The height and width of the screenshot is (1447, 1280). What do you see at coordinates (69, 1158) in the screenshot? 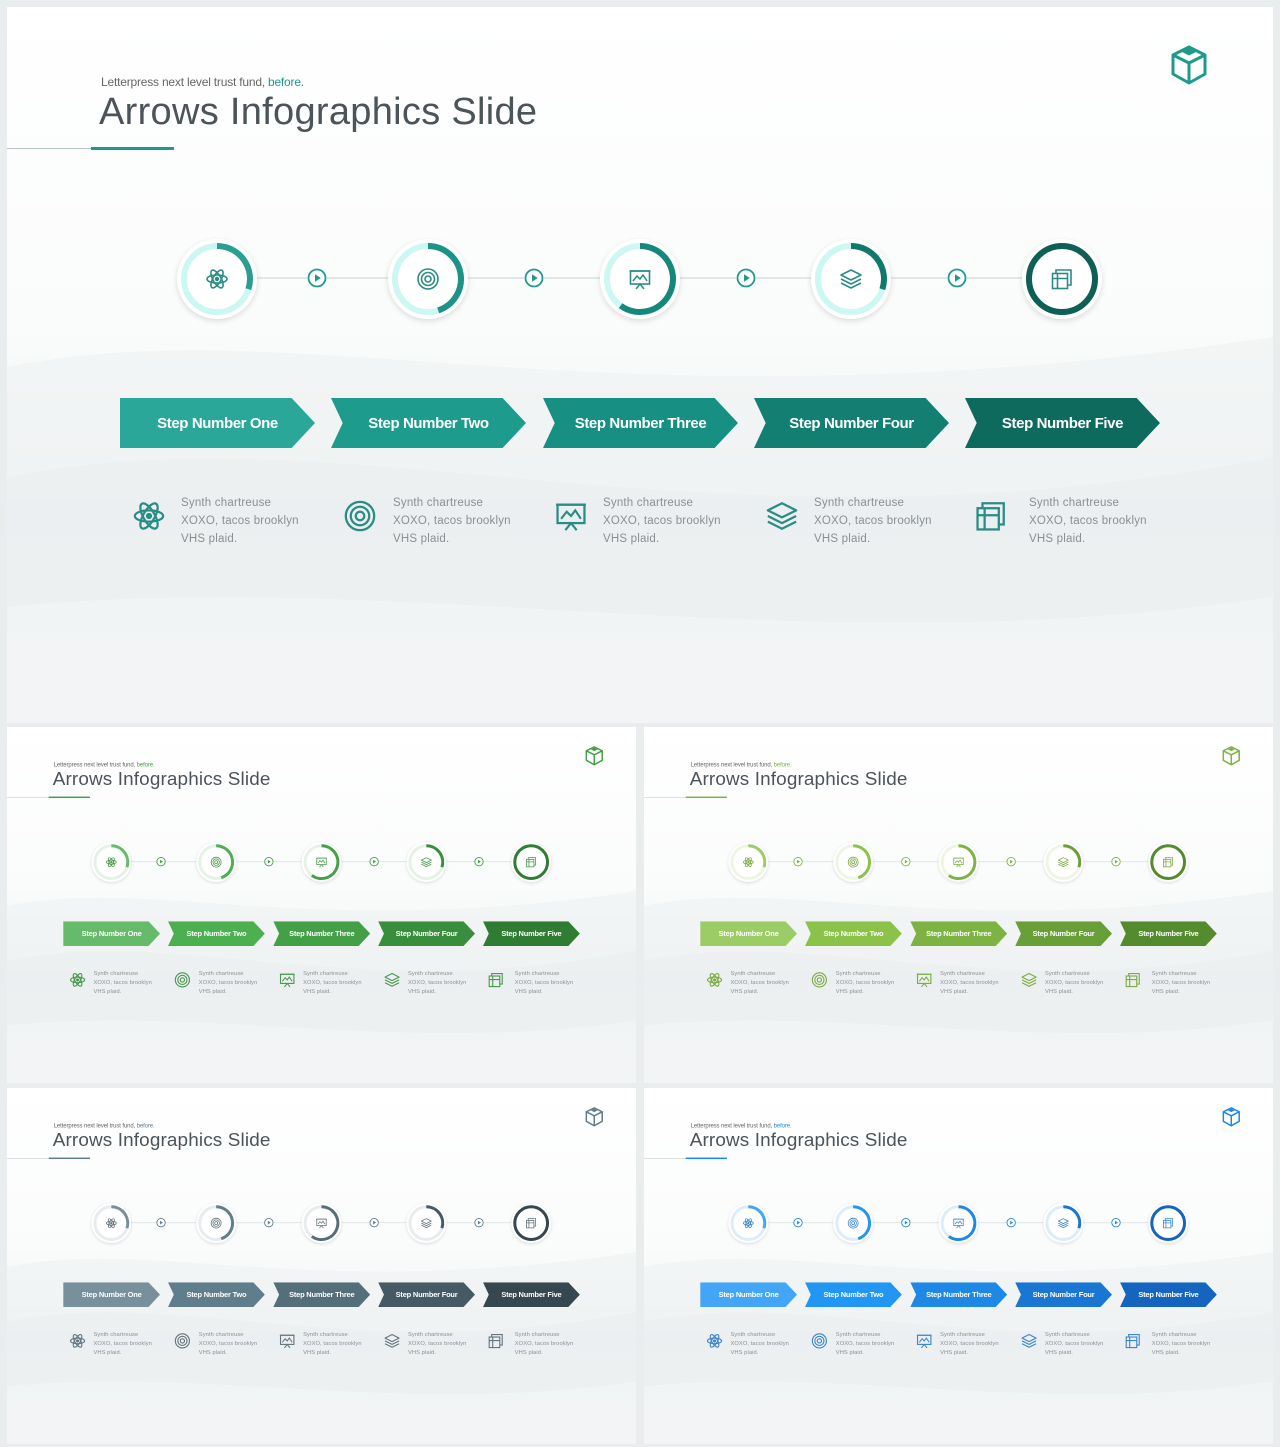
I see `title-underline-accent` at bounding box center [69, 1158].